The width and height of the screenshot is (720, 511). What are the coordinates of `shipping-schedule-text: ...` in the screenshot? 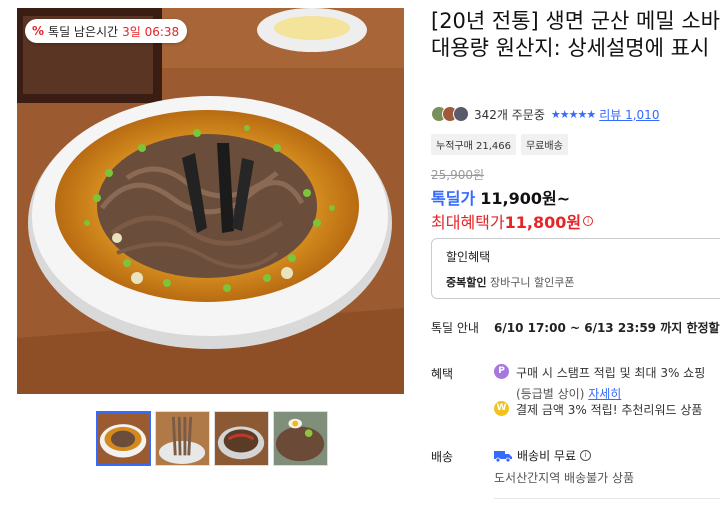 It's located at (511, 507).